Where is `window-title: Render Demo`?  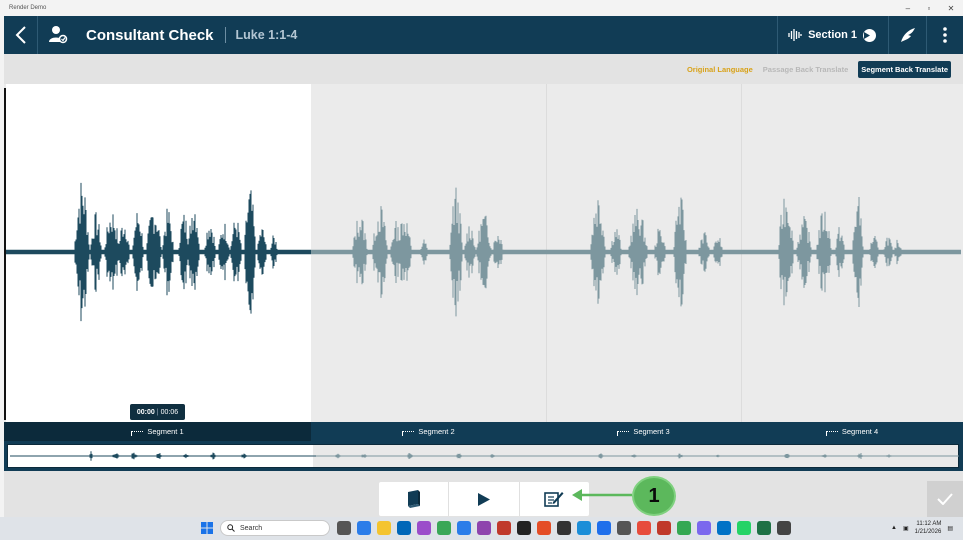 window-title: Render Demo is located at coordinates (28, 8).